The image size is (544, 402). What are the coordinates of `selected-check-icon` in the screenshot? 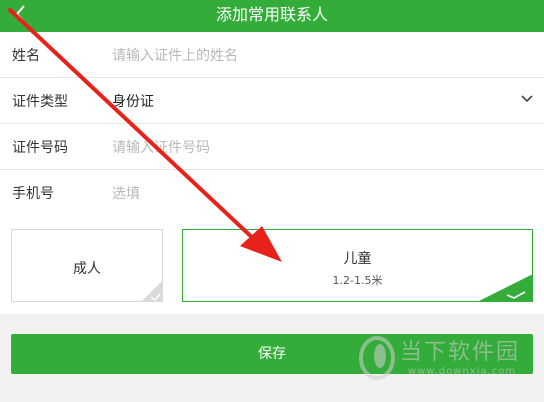 It's located at (505, 288).